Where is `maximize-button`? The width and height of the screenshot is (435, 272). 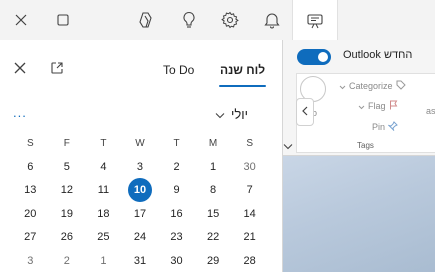
maximize-button is located at coordinates (63, 20).